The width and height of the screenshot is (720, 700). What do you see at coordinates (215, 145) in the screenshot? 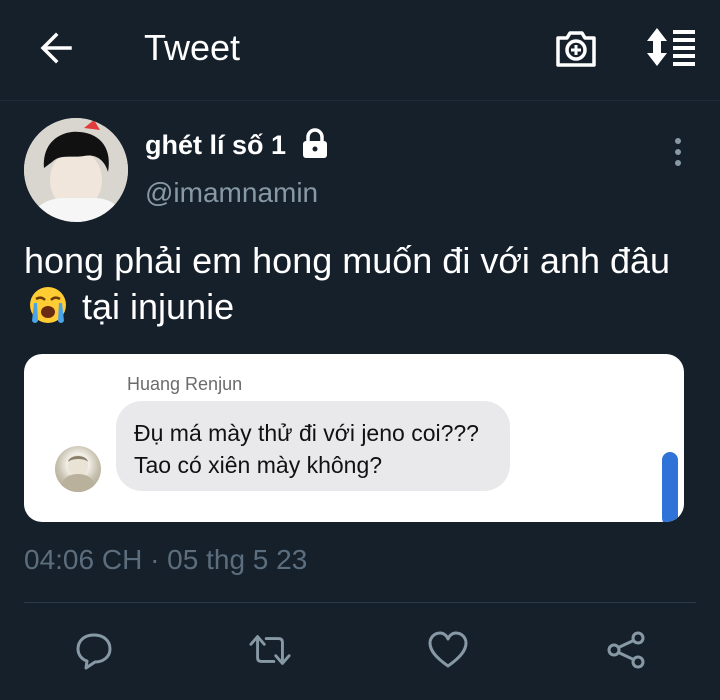
I see `display-name: ghét lí số 1` at bounding box center [215, 145].